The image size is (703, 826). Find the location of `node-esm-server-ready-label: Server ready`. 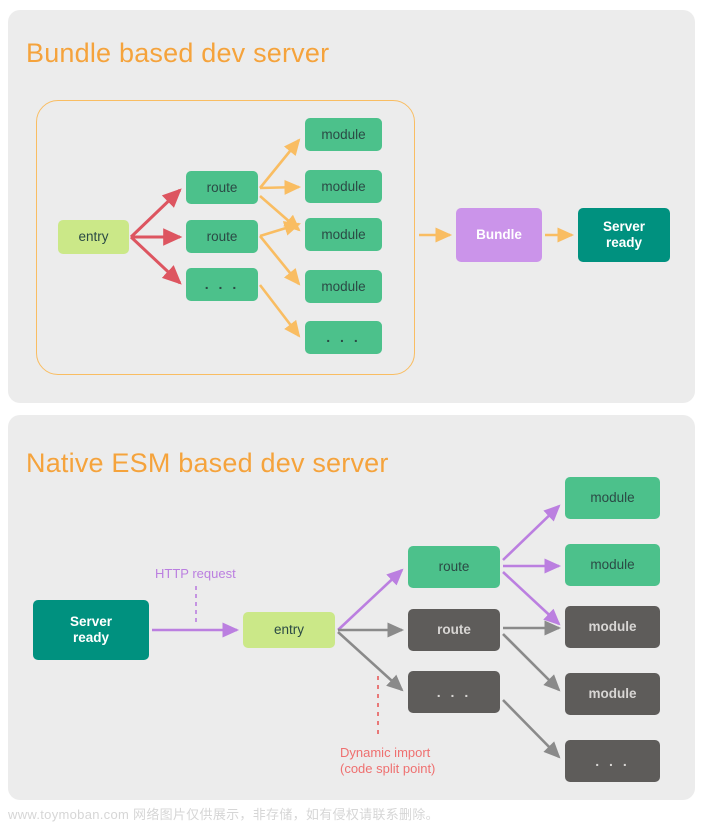

node-esm-server-ready-label: Server ready is located at coordinates (91, 629).